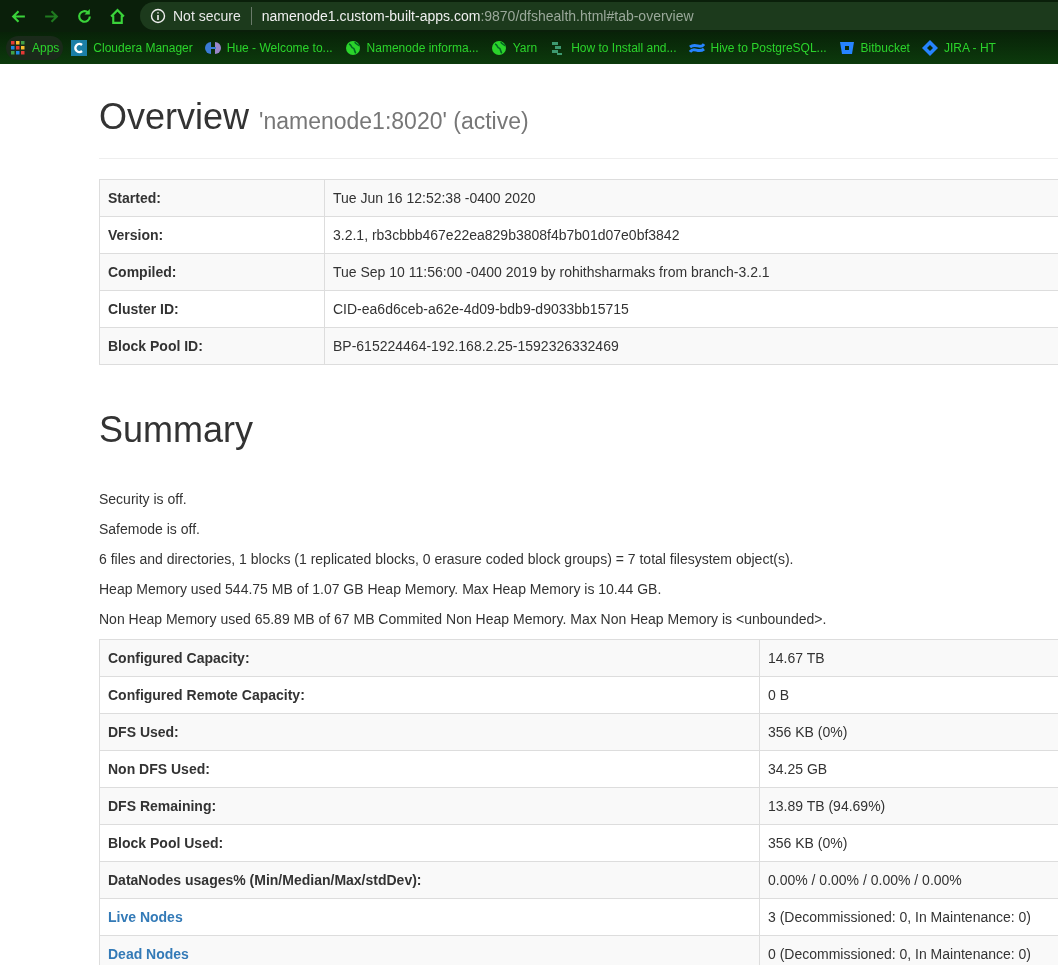 The height and width of the screenshot is (965, 1058). I want to click on bookmark-item: Yarn, so click(514, 48).